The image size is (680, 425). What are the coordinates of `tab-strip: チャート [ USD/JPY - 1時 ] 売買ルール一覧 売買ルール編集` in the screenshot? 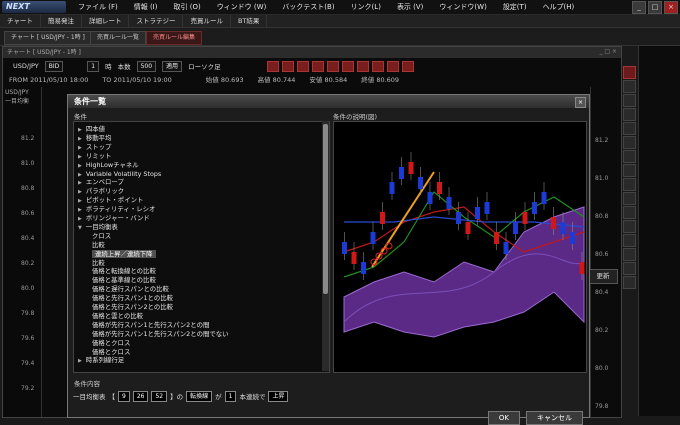 It's located at (340, 37).